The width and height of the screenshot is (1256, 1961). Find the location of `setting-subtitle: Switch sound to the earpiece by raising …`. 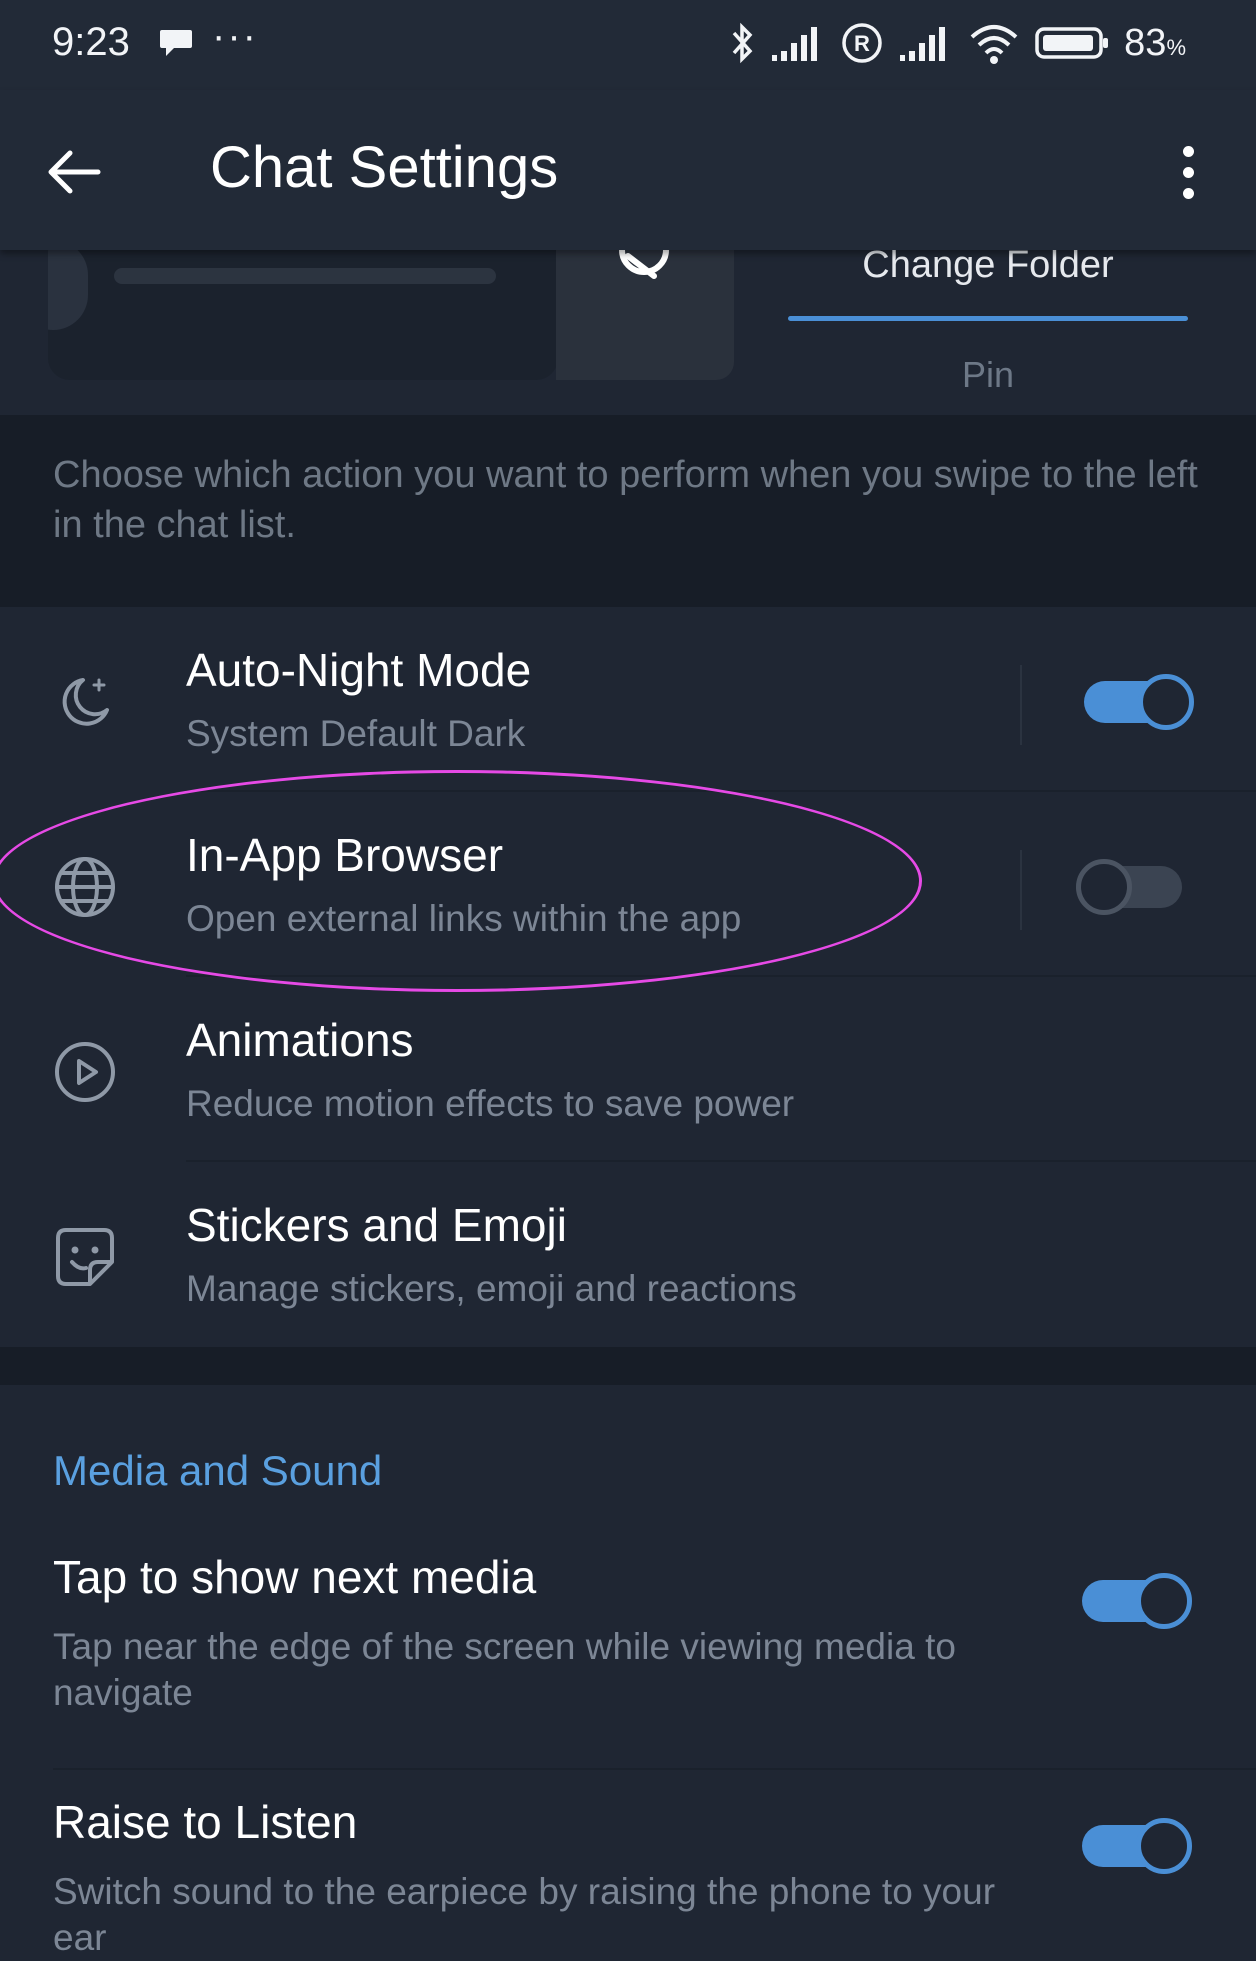

setting-subtitle: Switch sound to the earpiece by raising … is located at coordinates (524, 1914).